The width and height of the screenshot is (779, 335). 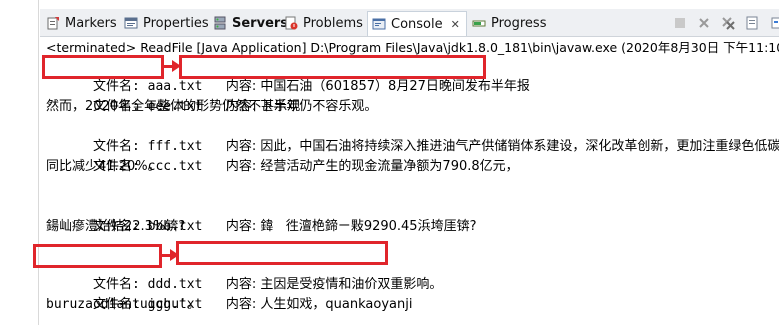 What do you see at coordinates (116, 226) in the screenshot?
I see `console-line: 鍚屾瘮澧炲姞22.3%锛?` at bounding box center [116, 226].